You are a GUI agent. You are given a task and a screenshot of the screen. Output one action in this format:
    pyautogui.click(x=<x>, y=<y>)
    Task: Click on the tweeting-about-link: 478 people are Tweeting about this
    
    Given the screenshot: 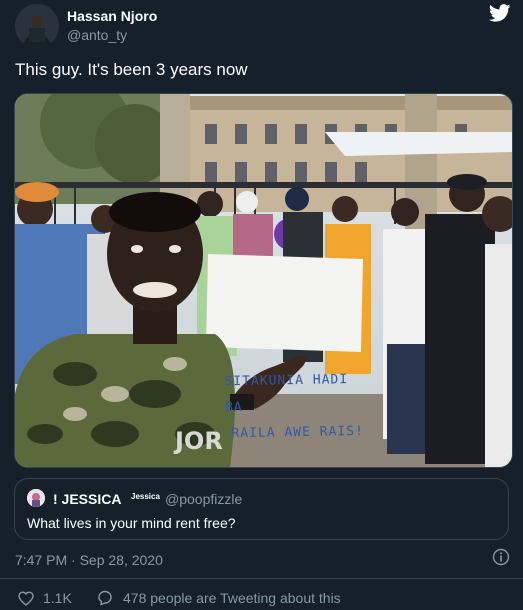 What is the action you would take?
    pyautogui.click(x=232, y=598)
    